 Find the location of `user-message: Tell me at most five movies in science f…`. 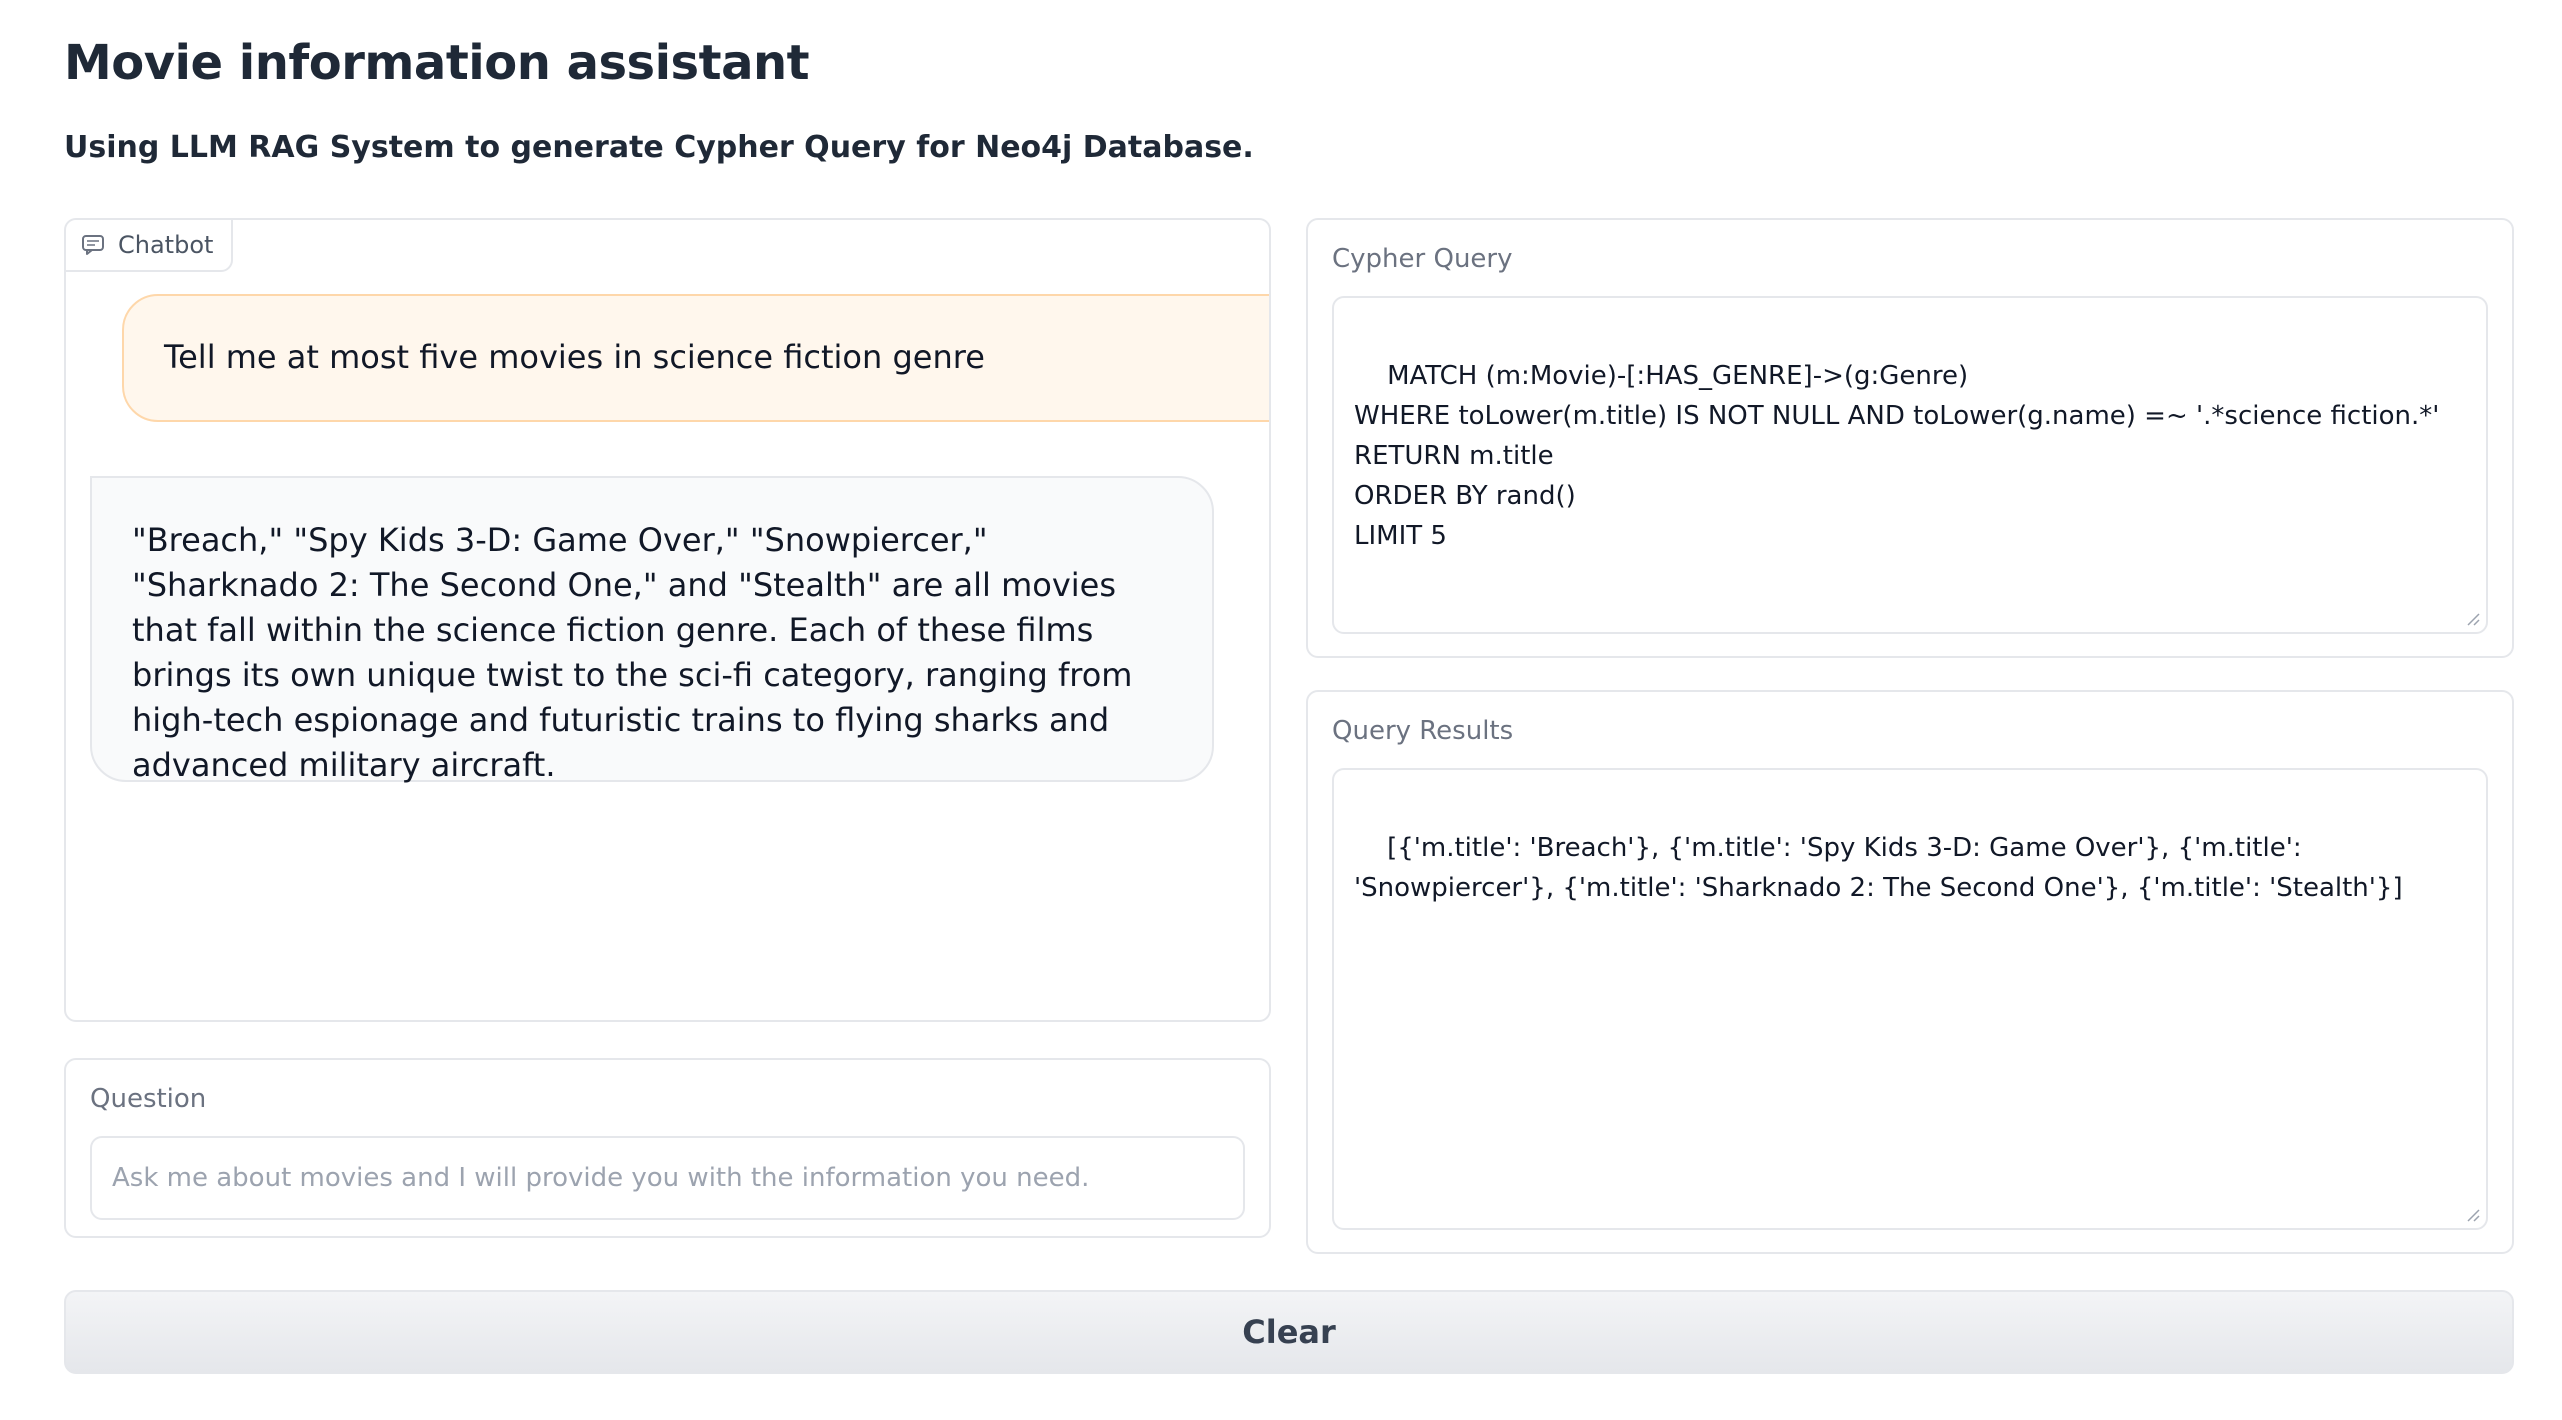

user-message: Tell me at most five movies in science f… is located at coordinates (695, 358).